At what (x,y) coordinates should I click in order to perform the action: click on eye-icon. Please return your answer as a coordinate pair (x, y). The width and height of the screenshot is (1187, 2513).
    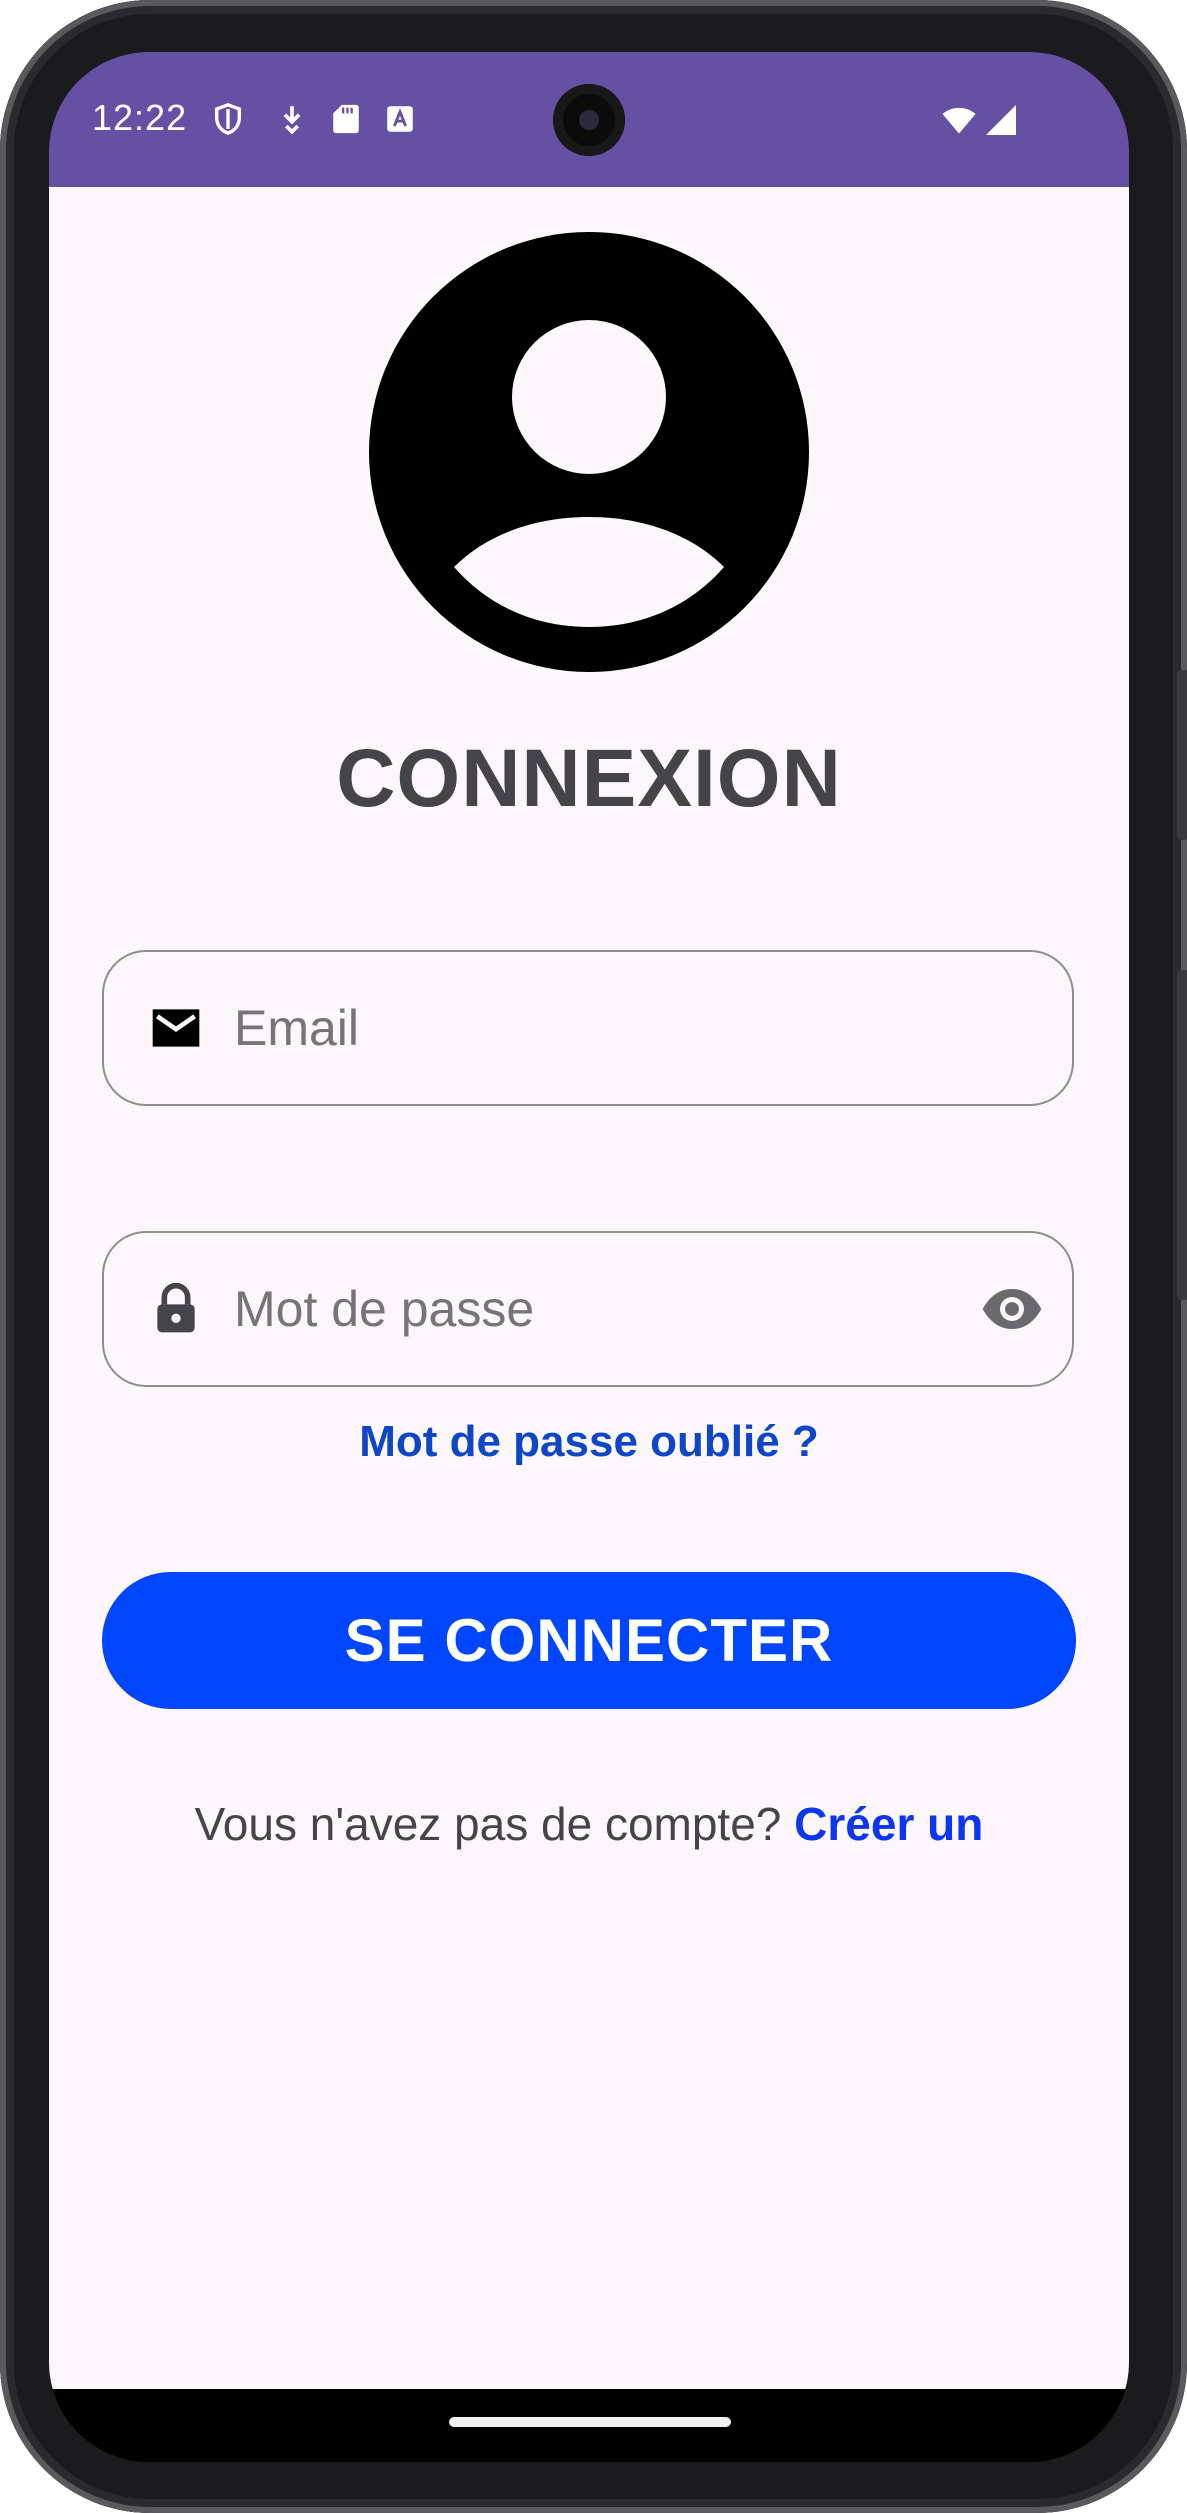
    Looking at the image, I should click on (1012, 1309).